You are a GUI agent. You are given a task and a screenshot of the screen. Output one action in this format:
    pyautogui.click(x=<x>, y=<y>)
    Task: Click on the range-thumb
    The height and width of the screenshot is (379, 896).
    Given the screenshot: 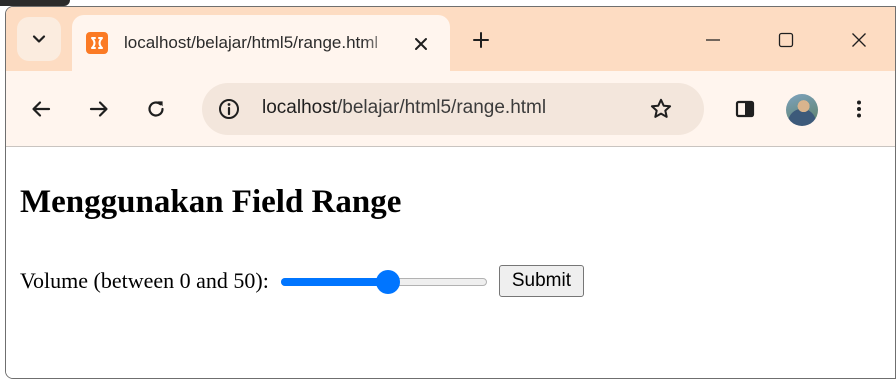 What is the action you would take?
    pyautogui.click(x=387, y=282)
    